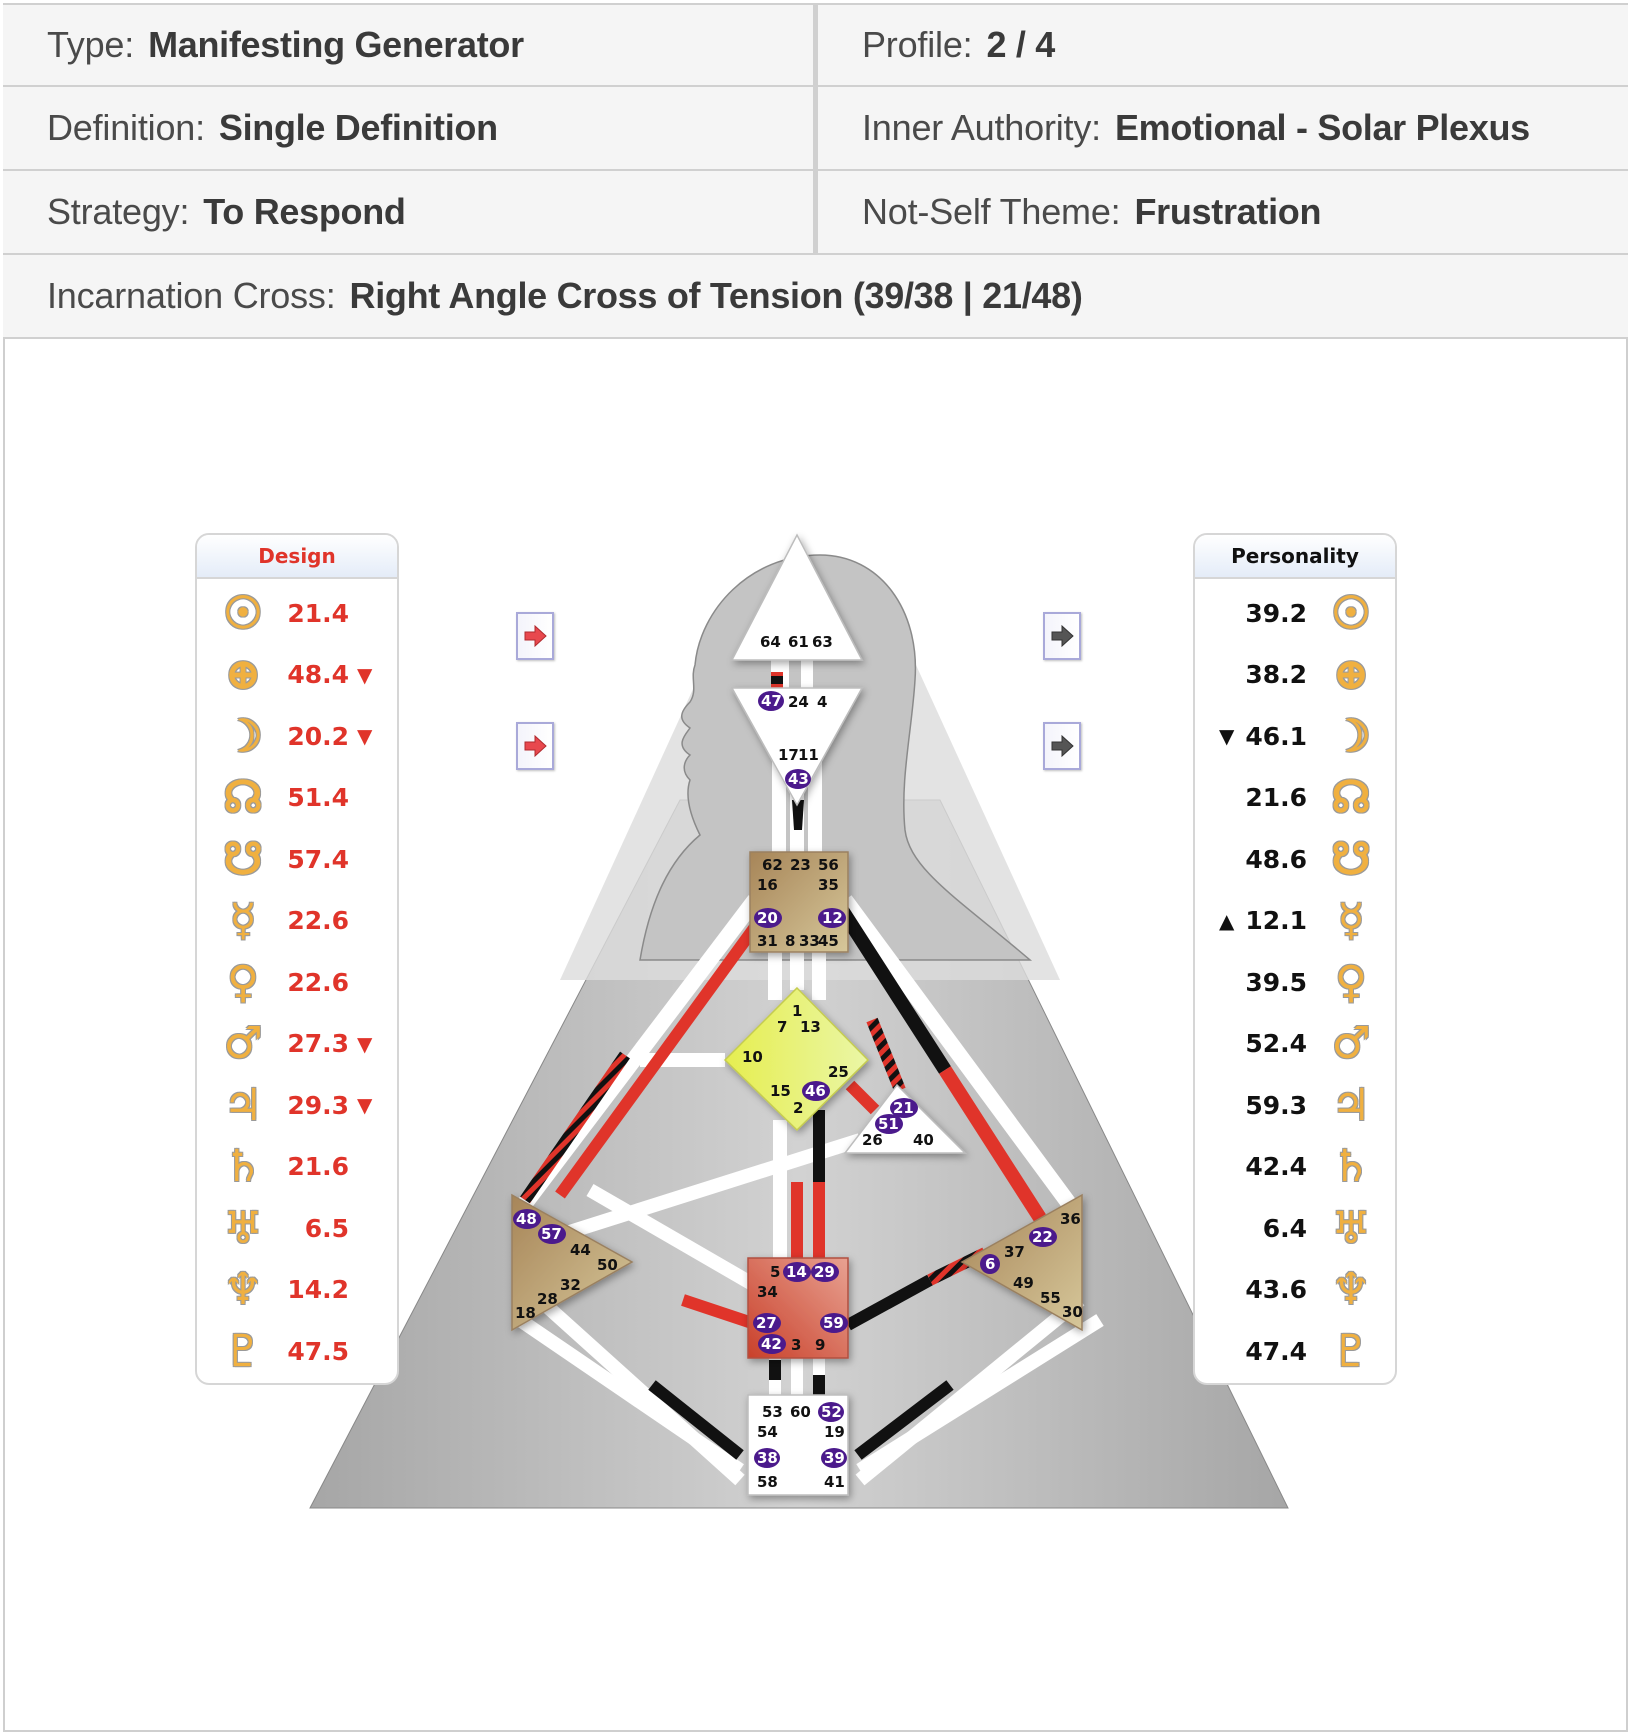  Describe the element at coordinates (1295, 1167) in the screenshot. I see `personality-planet-row: ♄ 42.4` at that location.